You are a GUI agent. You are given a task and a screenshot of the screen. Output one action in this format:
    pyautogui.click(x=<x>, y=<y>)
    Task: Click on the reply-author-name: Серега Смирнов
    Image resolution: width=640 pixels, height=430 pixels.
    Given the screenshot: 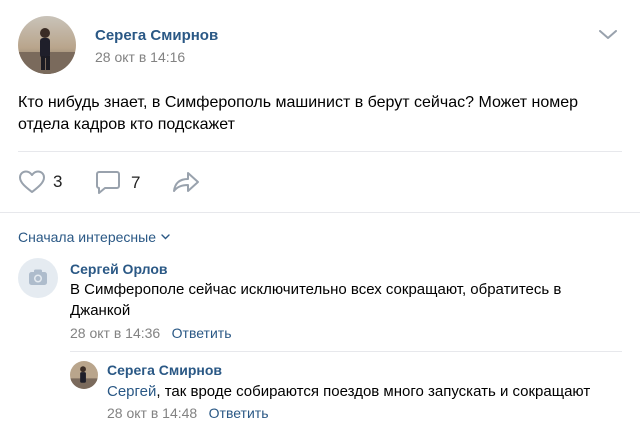 What is the action you would take?
    pyautogui.click(x=164, y=370)
    